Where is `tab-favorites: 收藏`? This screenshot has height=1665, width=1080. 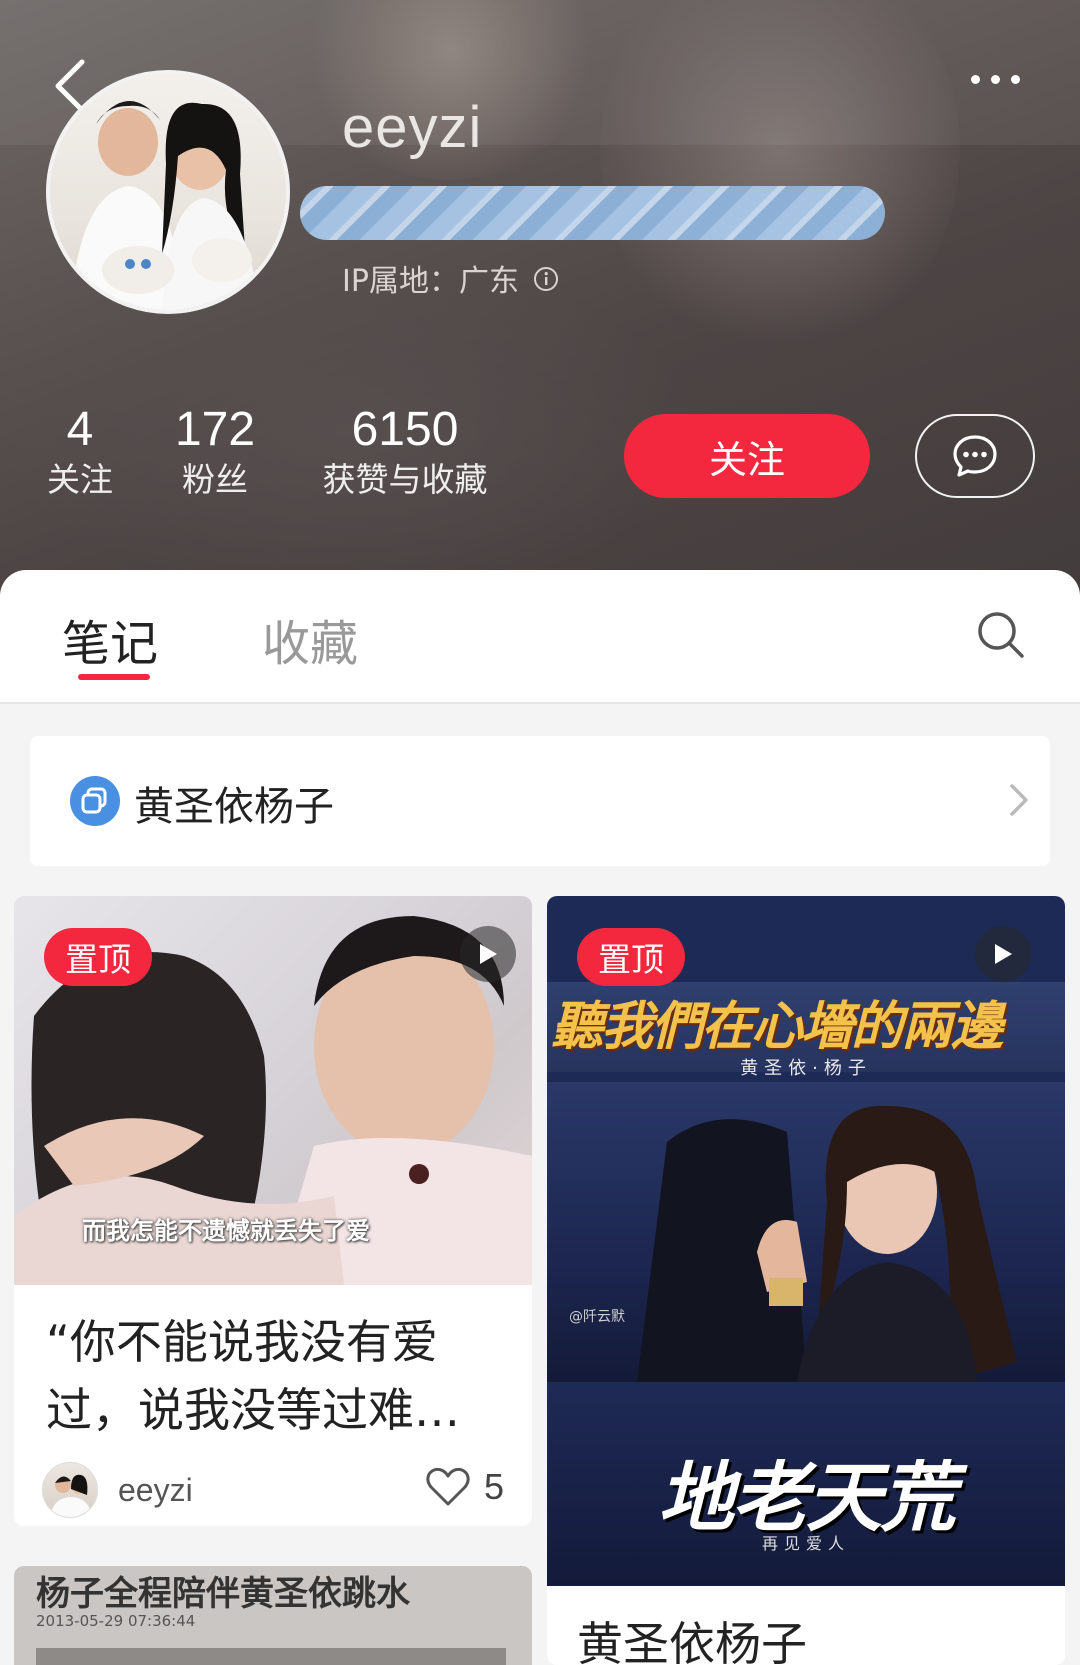
tab-favorites: 收藏 is located at coordinates (310, 639).